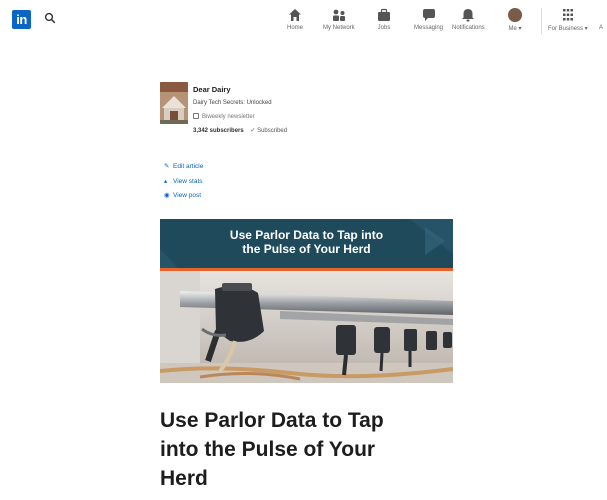  I want to click on article-title-line3: Herd, so click(184, 478).